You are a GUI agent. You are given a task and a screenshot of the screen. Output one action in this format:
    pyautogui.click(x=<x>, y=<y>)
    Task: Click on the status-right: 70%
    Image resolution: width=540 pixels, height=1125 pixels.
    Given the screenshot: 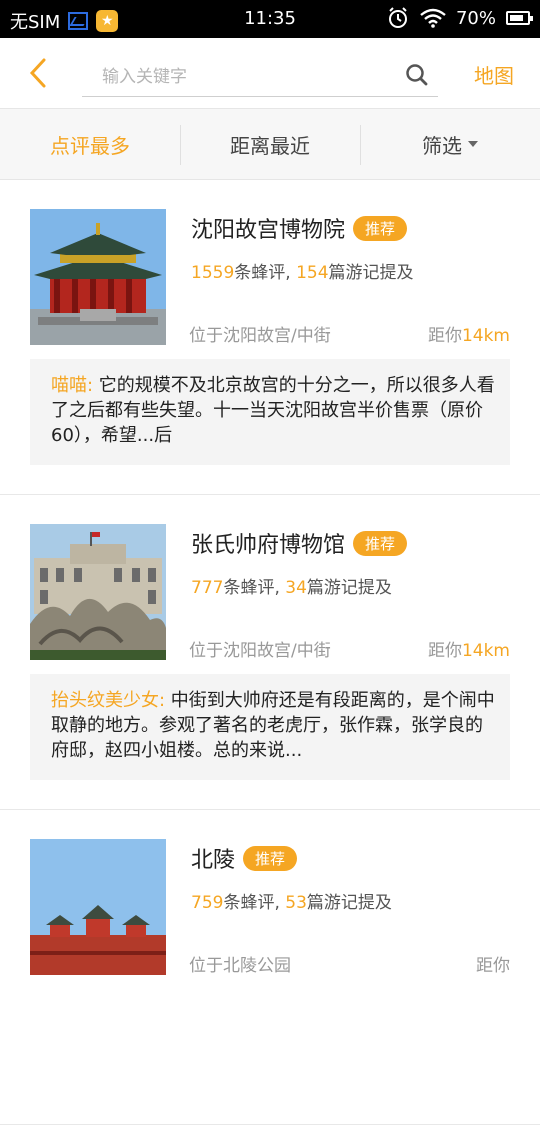 What is the action you would take?
    pyautogui.click(x=459, y=18)
    